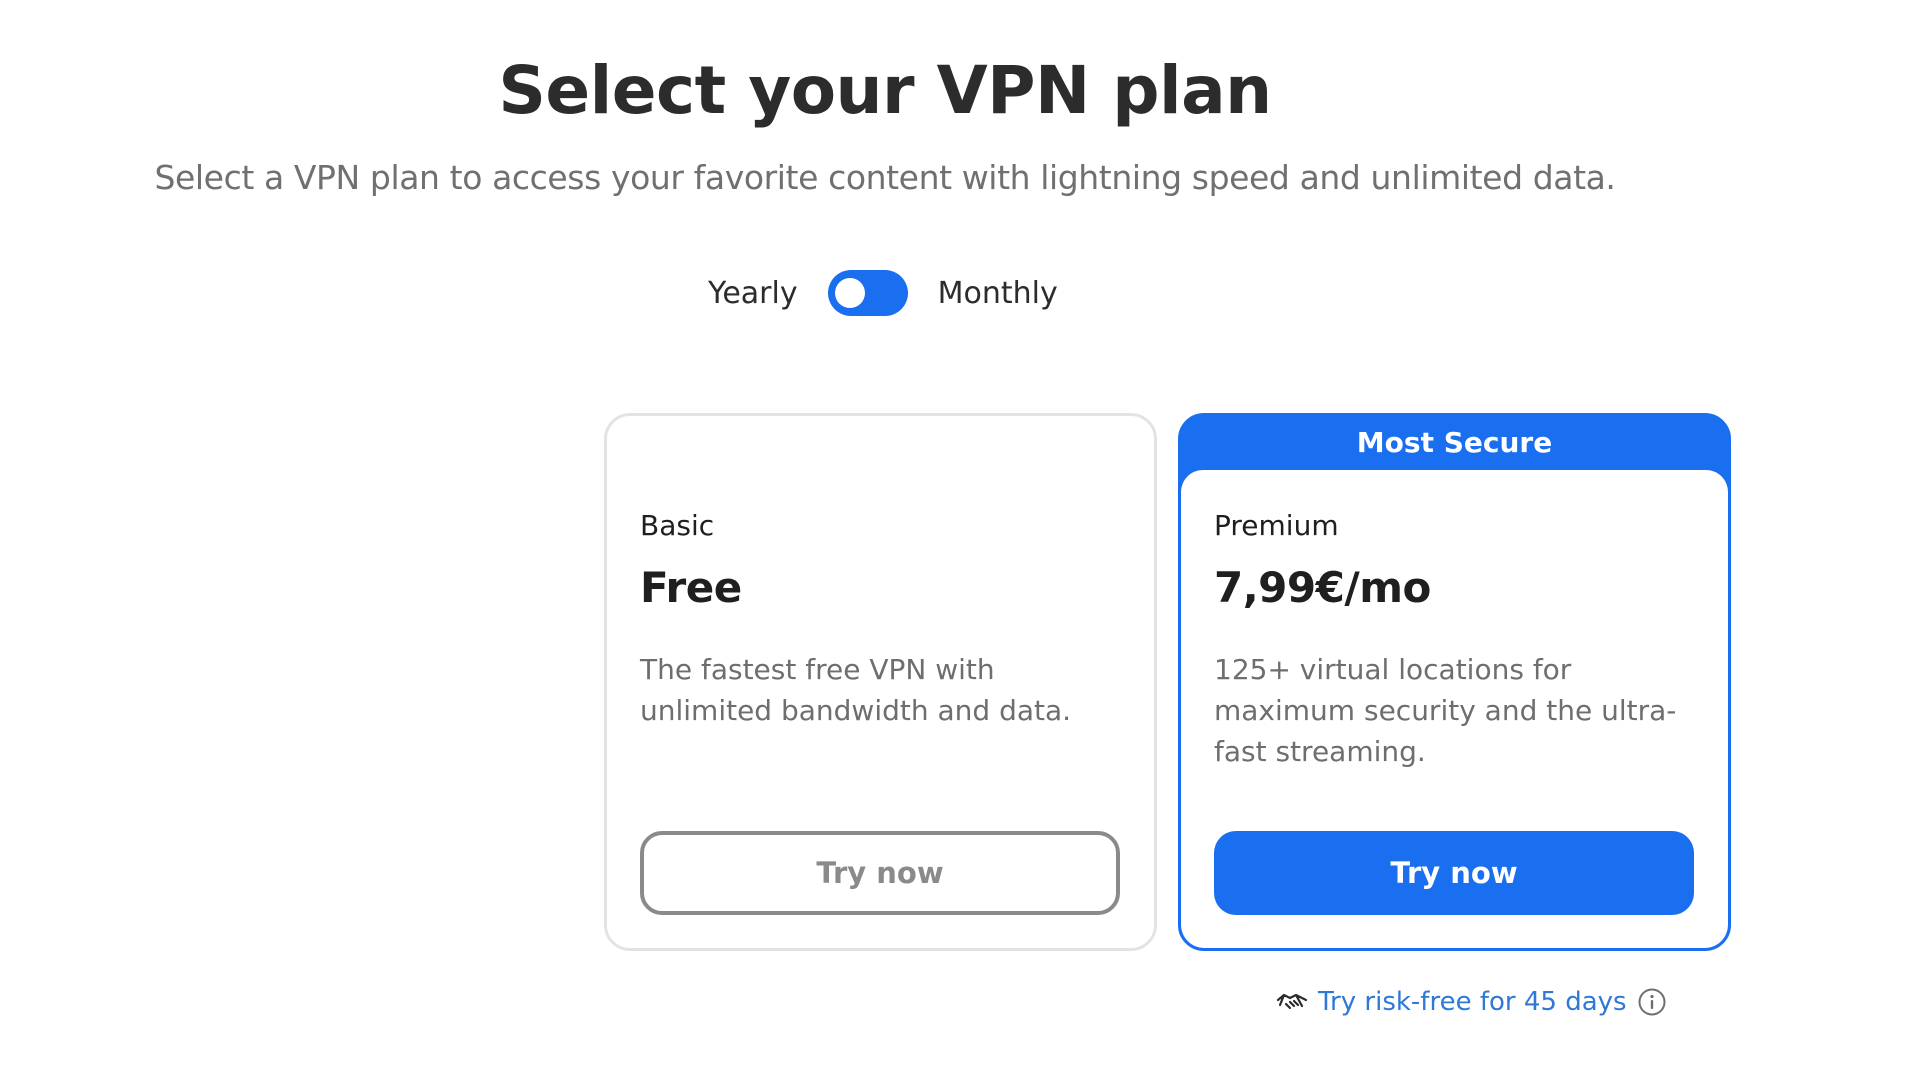 This screenshot has width=1920, height=1072. What do you see at coordinates (885, 90) in the screenshot?
I see `page-title: Select your VPN plan` at bounding box center [885, 90].